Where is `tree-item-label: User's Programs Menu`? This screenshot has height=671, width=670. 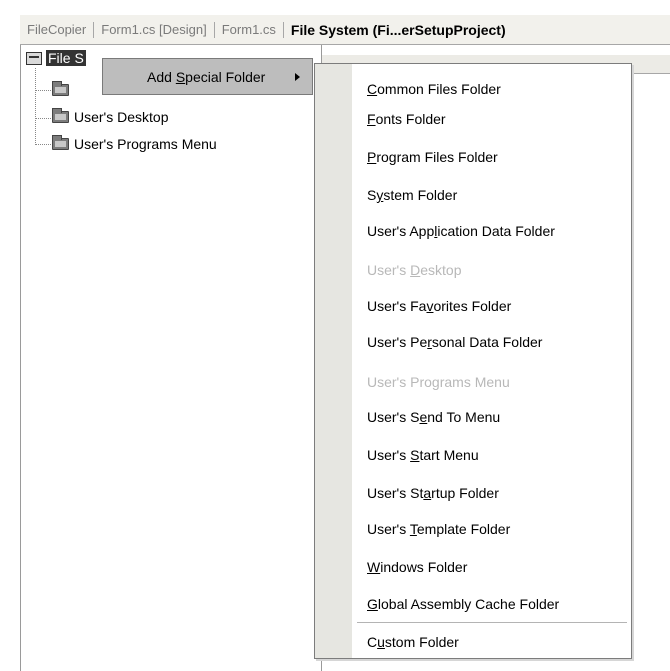
tree-item-label: User's Programs Menu is located at coordinates (145, 144).